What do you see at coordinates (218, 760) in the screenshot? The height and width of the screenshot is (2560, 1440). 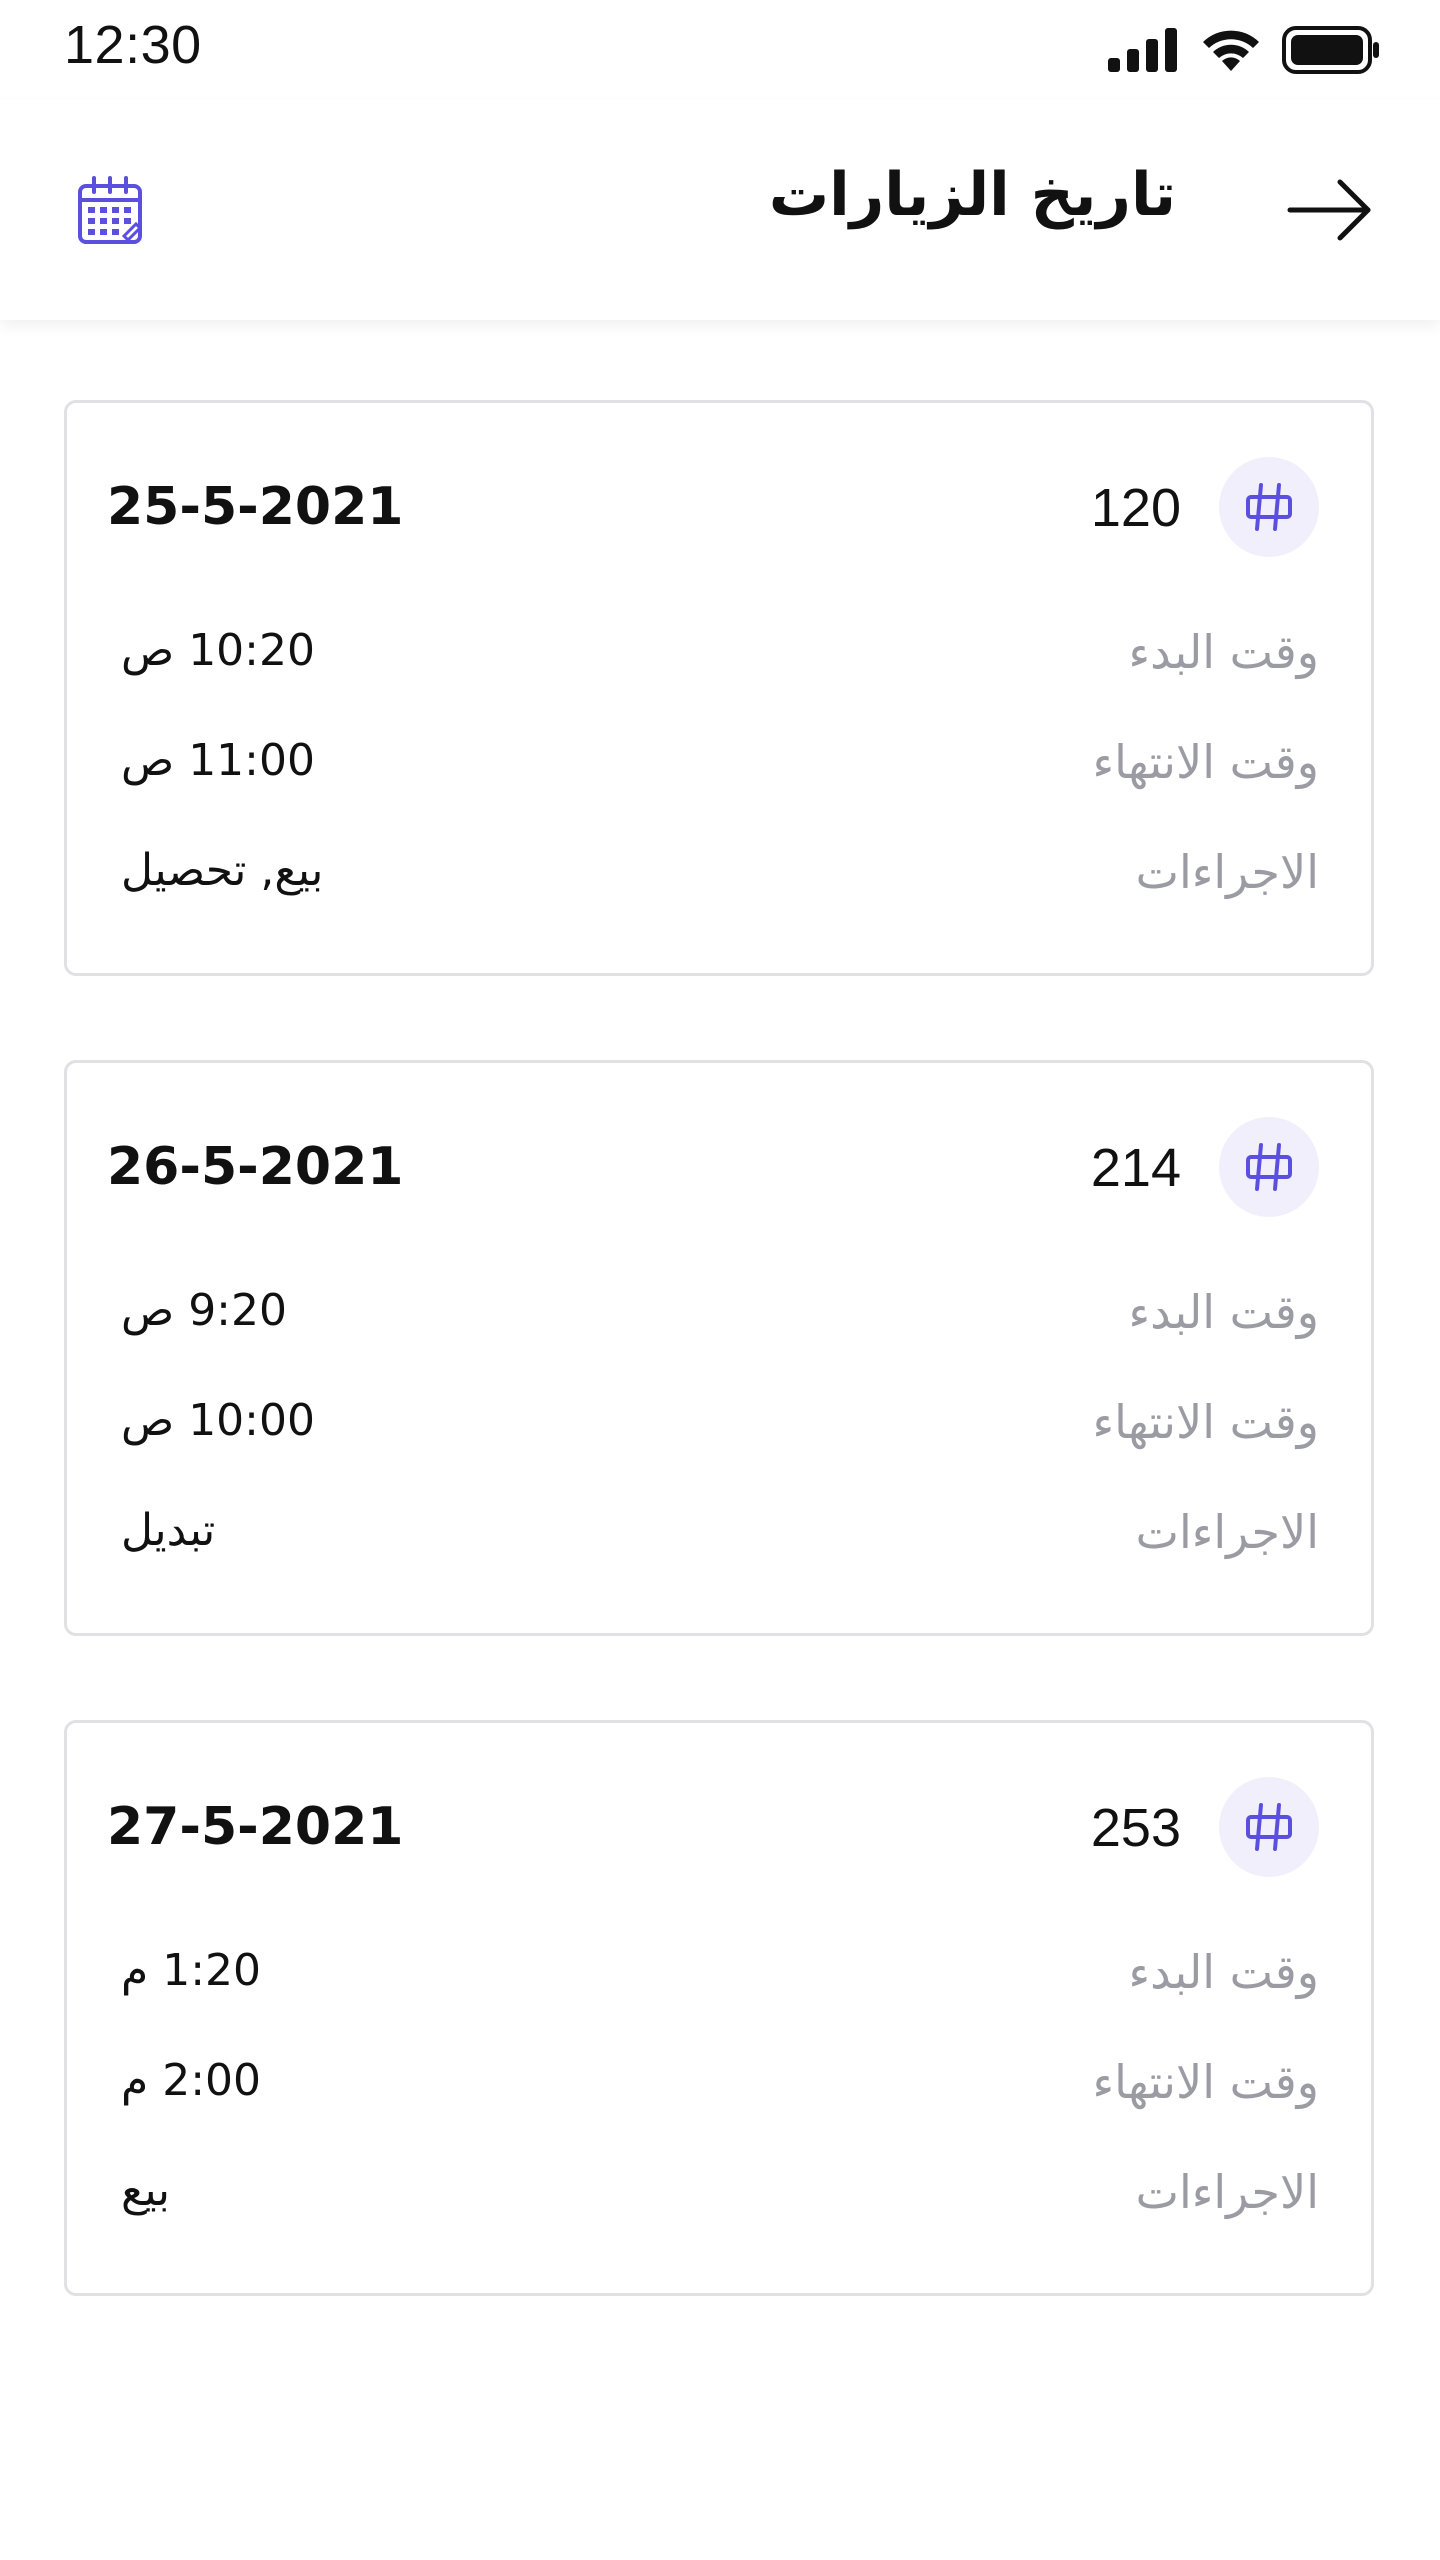 I see `end-time-value: 11:00 ص` at bounding box center [218, 760].